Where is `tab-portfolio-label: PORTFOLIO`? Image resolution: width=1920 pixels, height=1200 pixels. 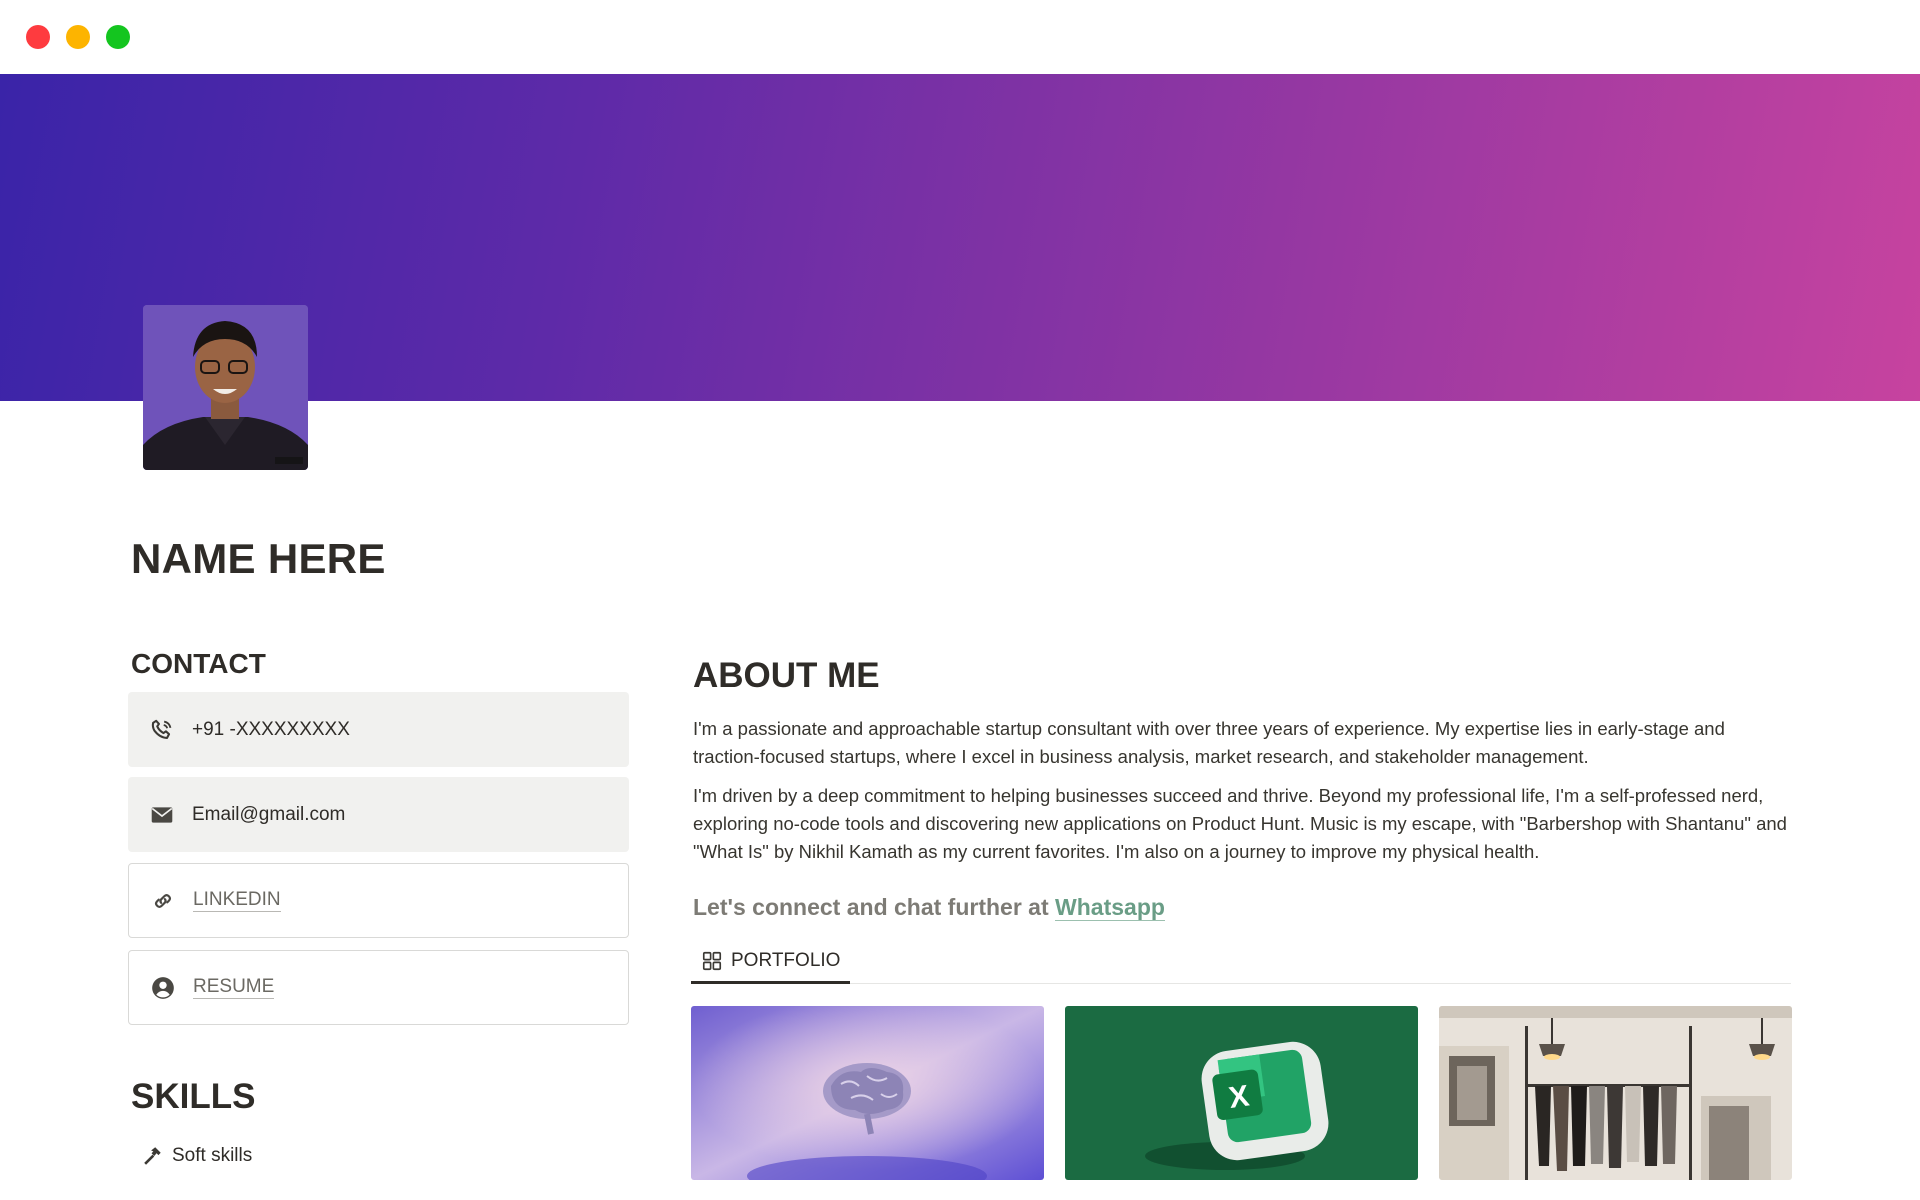
tab-portfolio-label: PORTFOLIO is located at coordinates (786, 960).